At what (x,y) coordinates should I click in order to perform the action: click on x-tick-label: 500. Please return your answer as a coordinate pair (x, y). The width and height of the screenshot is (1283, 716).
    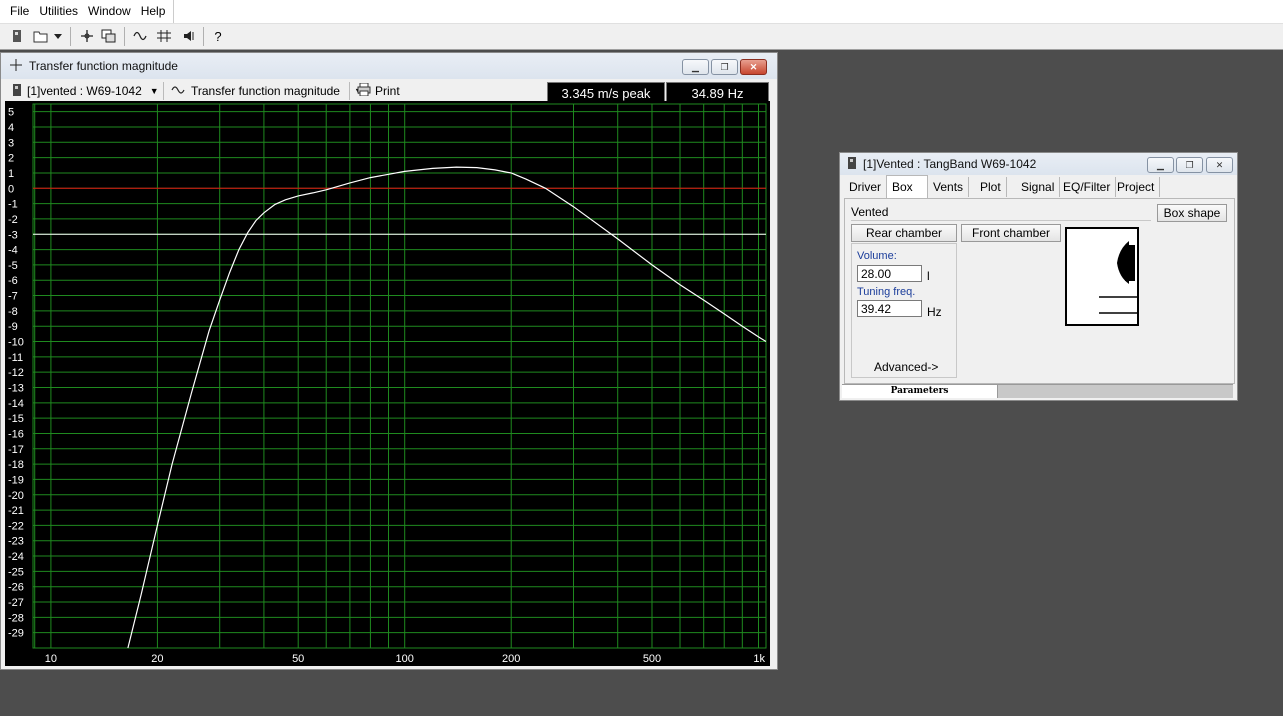
    Looking at the image, I should click on (652, 659).